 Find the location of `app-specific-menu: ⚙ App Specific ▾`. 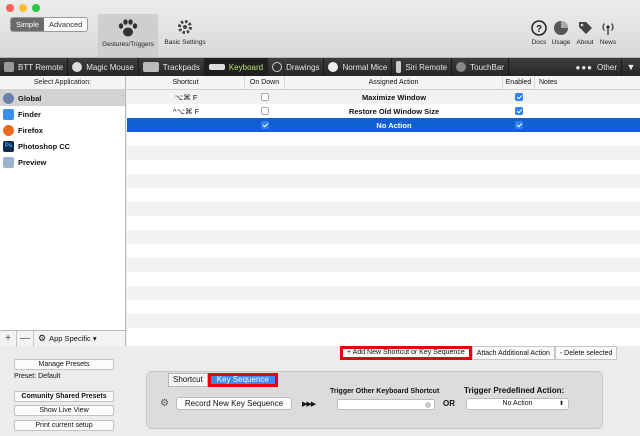

app-specific-menu: ⚙ App Specific ▾ is located at coordinates (65, 338).